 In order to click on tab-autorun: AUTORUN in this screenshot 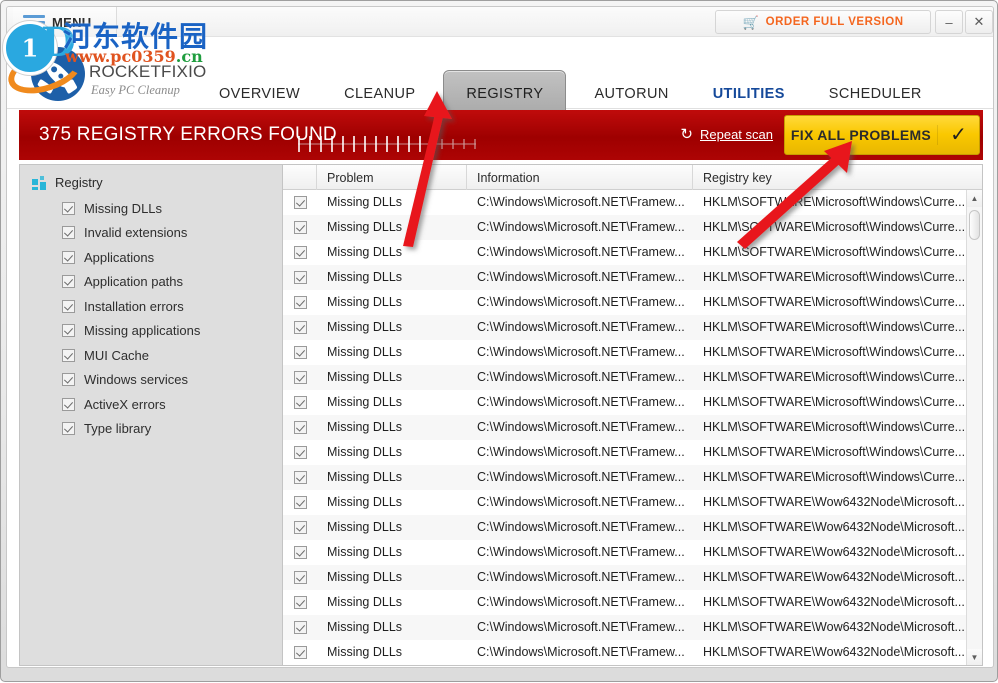, I will do `click(631, 94)`.